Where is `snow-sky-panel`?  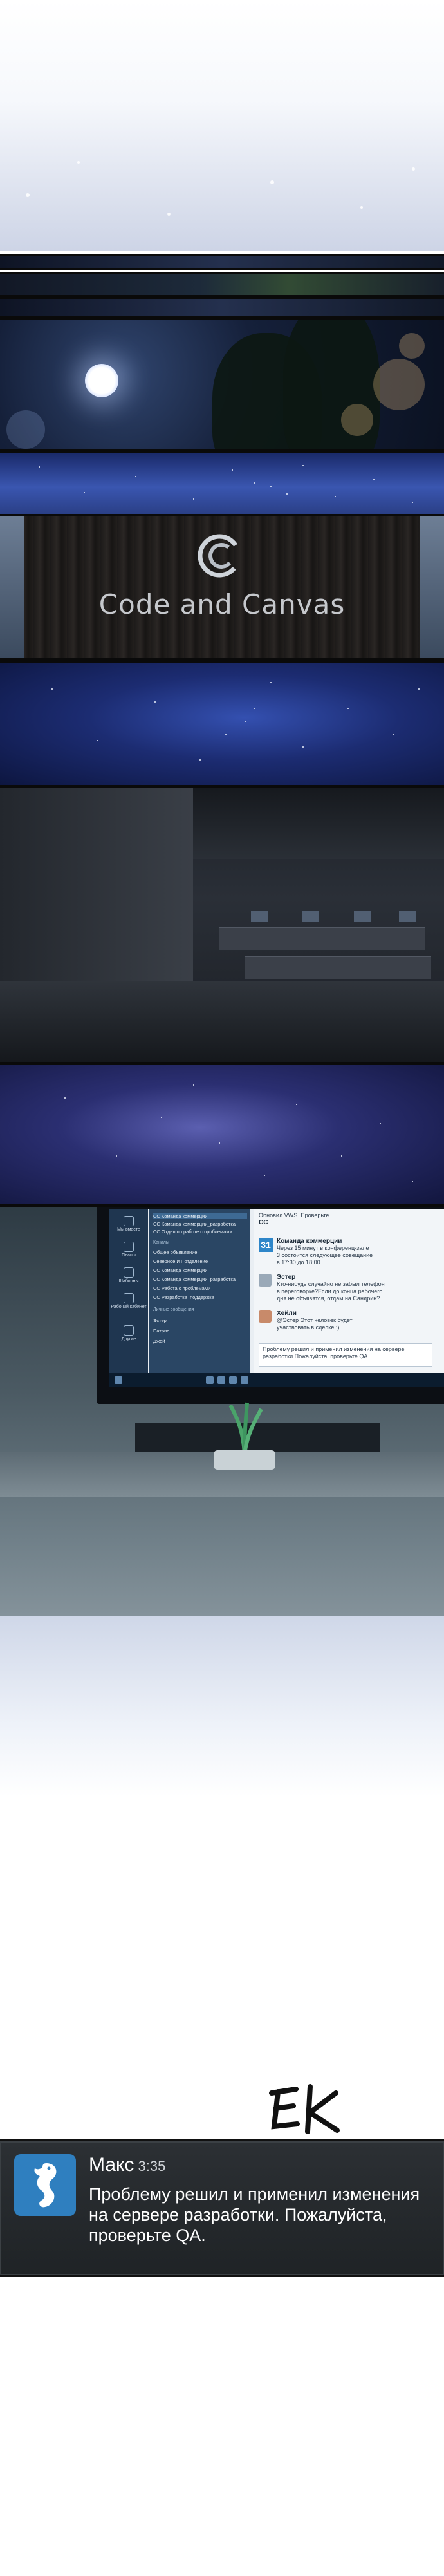 snow-sky-panel is located at coordinates (222, 125).